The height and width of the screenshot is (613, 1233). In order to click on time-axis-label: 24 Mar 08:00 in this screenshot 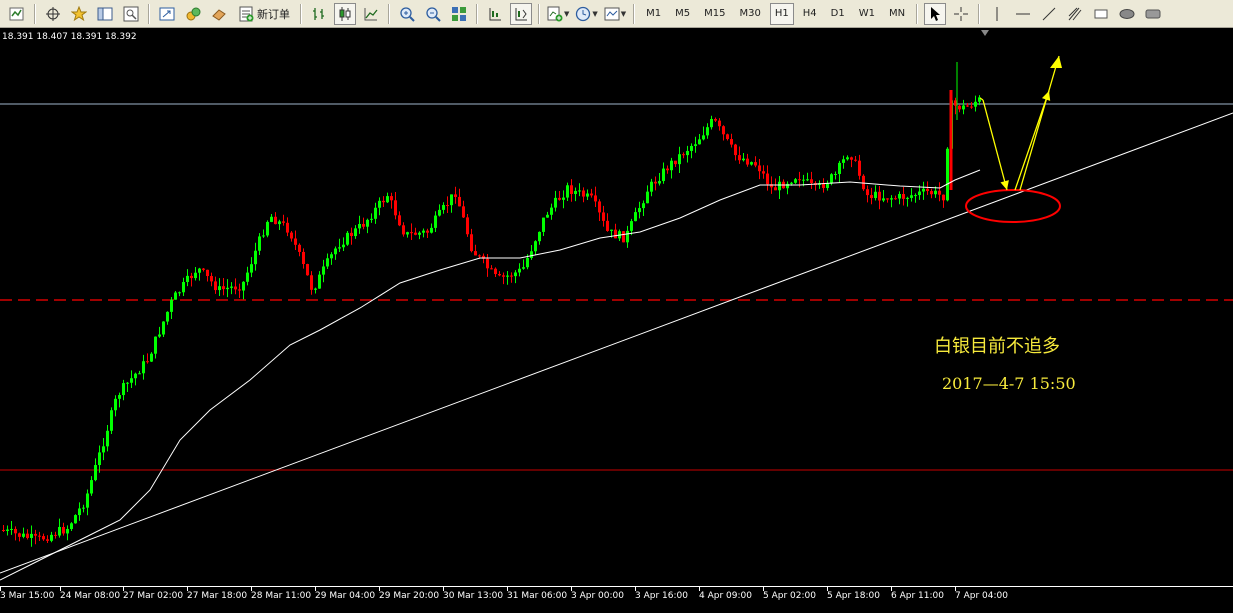, I will do `click(90, 596)`.